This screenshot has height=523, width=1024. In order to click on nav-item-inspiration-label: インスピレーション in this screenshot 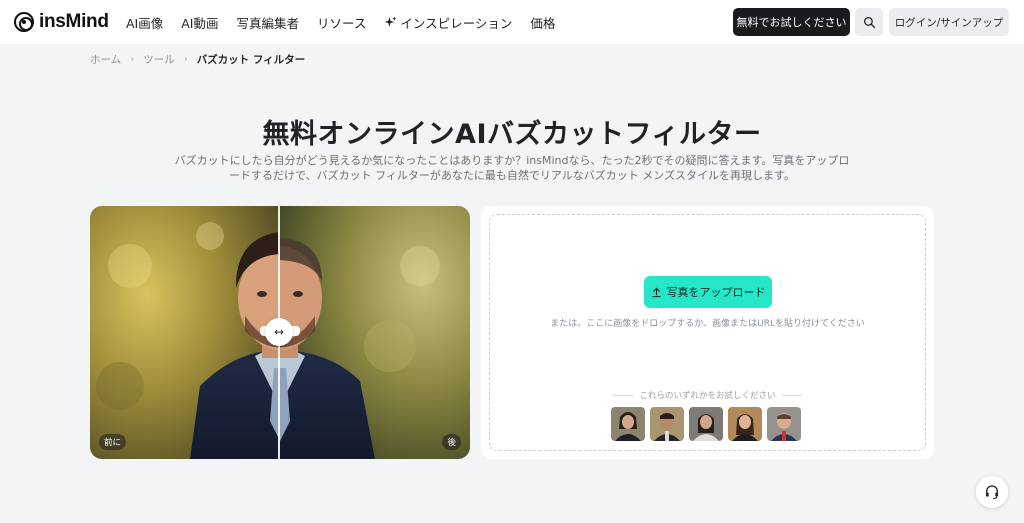, I will do `click(456, 23)`.